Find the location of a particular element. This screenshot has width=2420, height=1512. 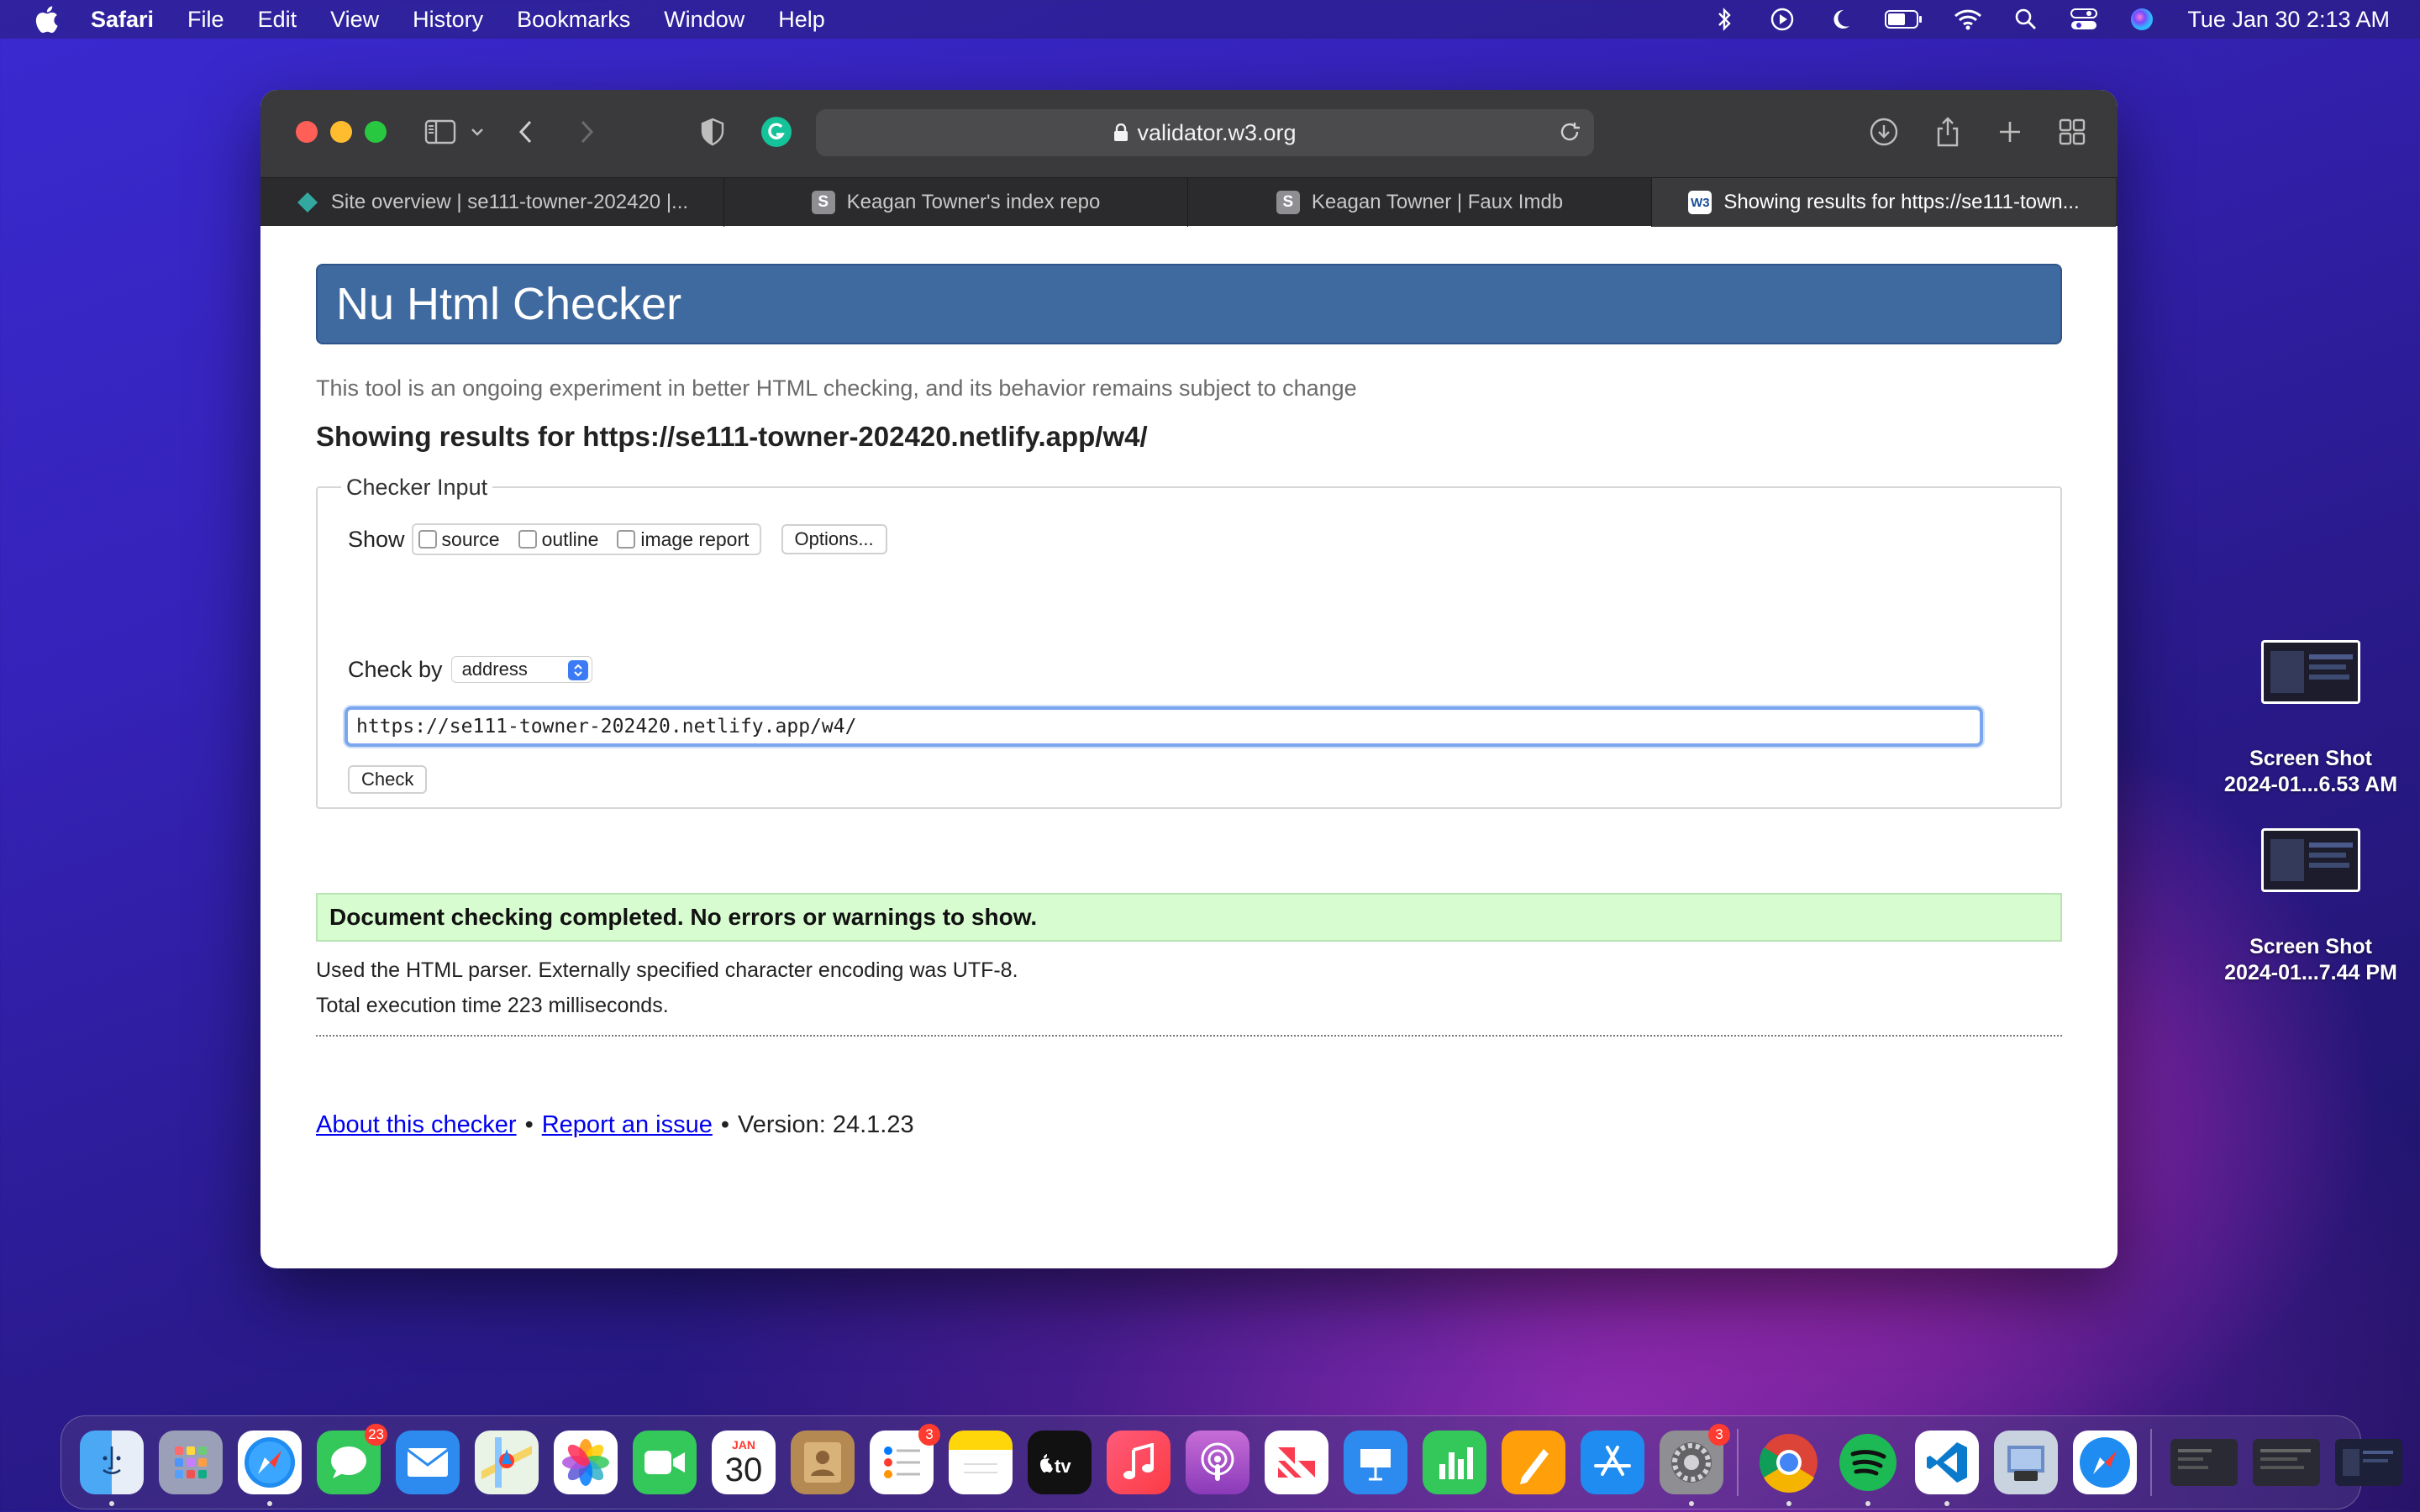

mail-icon is located at coordinates (428, 1462).